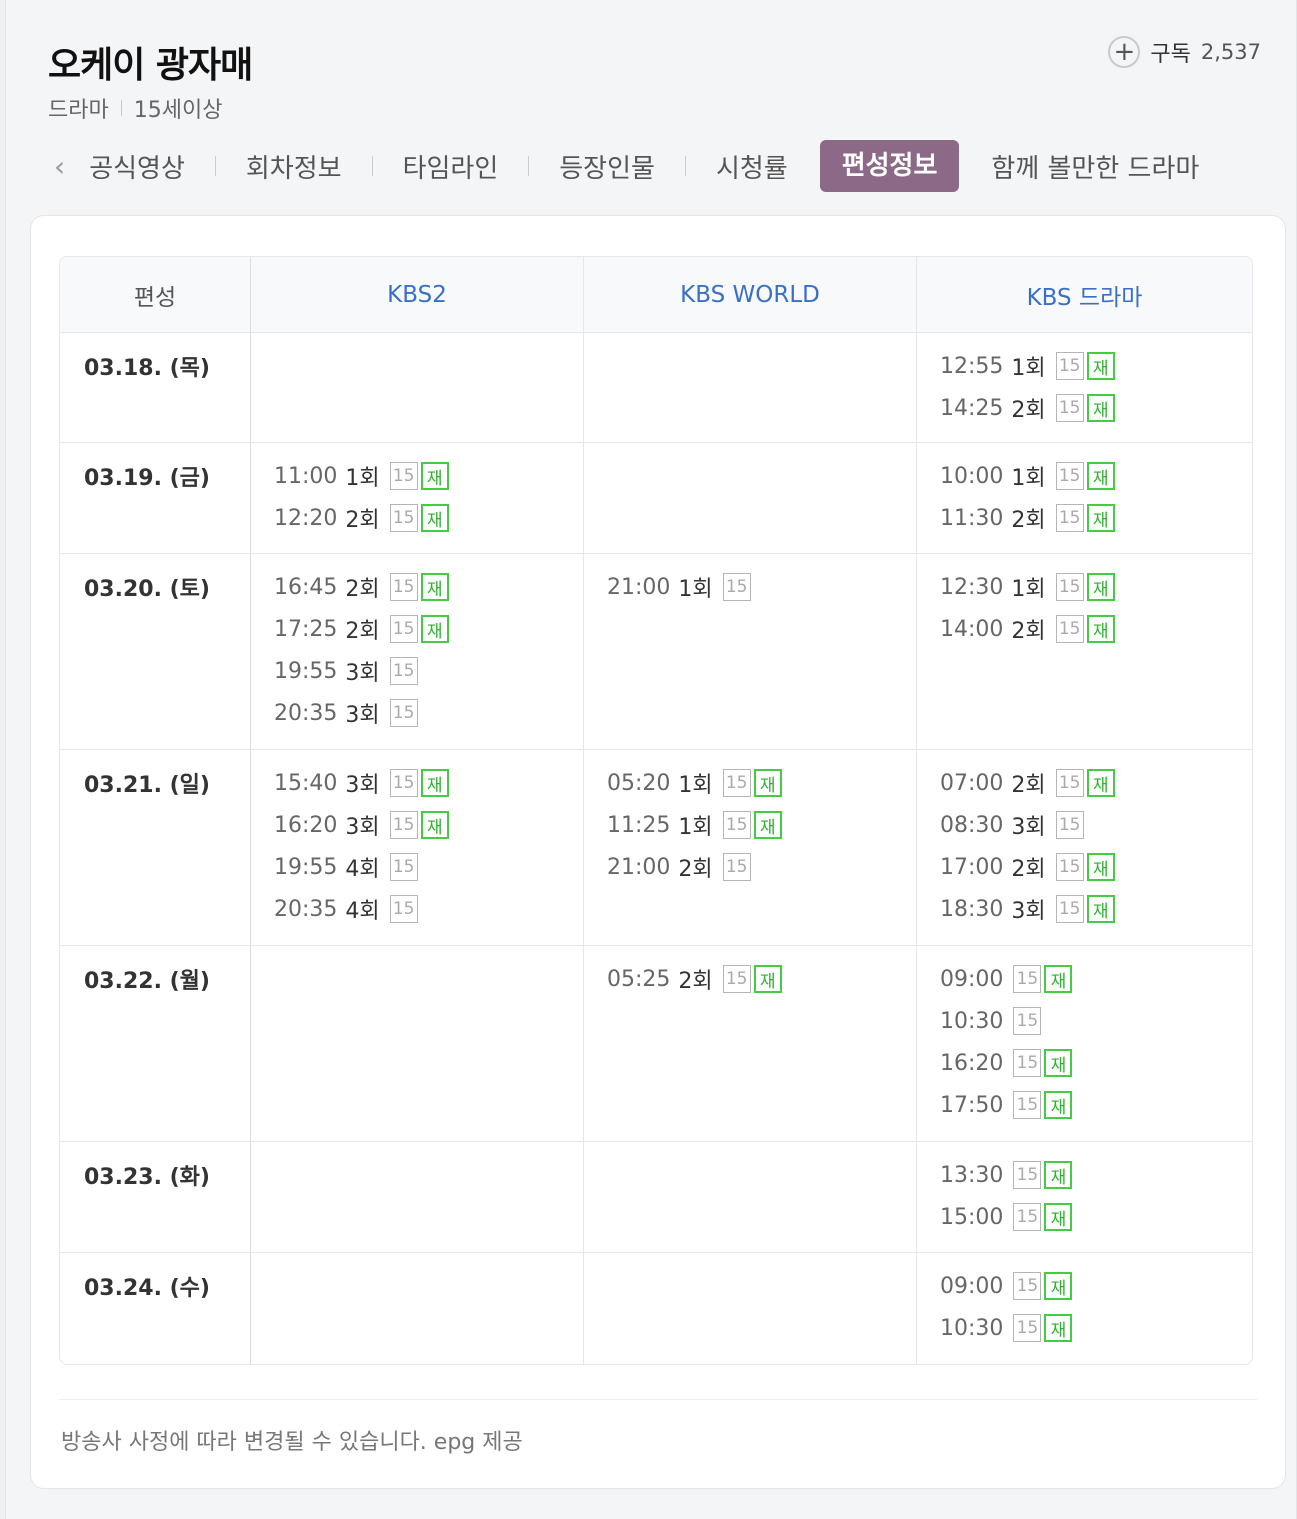 The width and height of the screenshot is (1297, 1519). What do you see at coordinates (78, 110) in the screenshot?
I see `genre-label: 드라마` at bounding box center [78, 110].